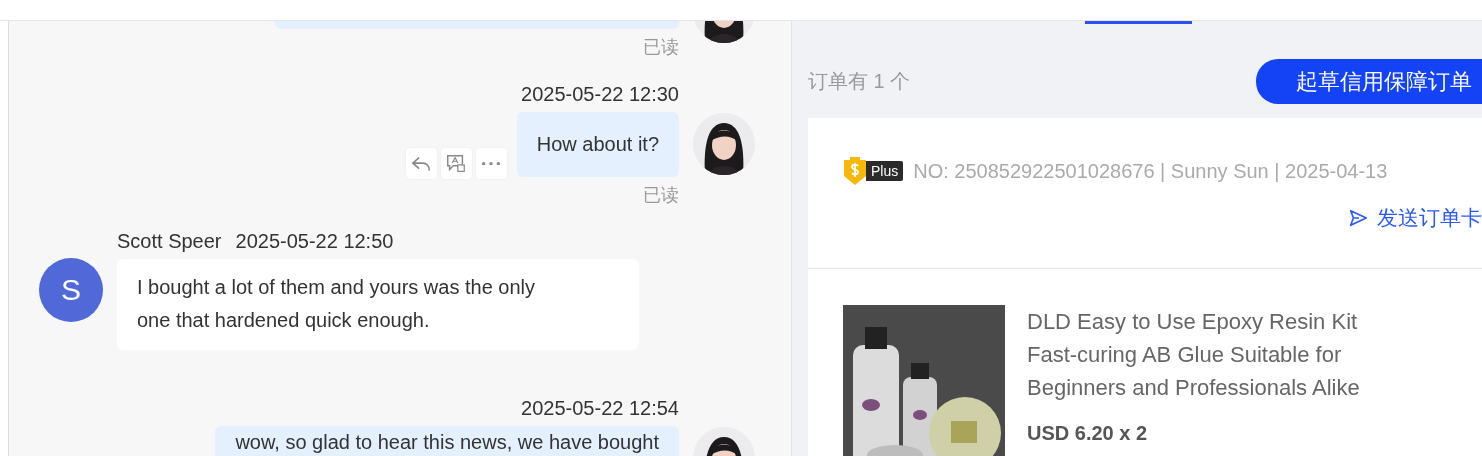 Image resolution: width=1482 pixels, height=456 pixels. What do you see at coordinates (1414, 218) in the screenshot?
I see `send-order-card-link: 发送订单卡` at bounding box center [1414, 218].